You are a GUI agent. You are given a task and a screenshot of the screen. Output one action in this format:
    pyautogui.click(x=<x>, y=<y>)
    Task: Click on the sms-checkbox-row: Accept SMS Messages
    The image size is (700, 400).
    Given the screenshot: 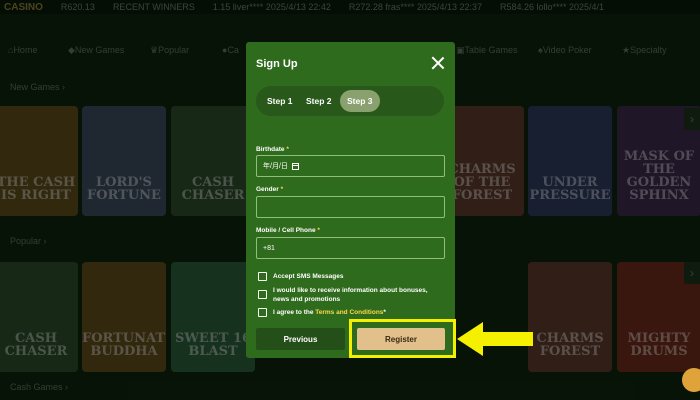 What is the action you would take?
    pyautogui.click(x=348, y=276)
    